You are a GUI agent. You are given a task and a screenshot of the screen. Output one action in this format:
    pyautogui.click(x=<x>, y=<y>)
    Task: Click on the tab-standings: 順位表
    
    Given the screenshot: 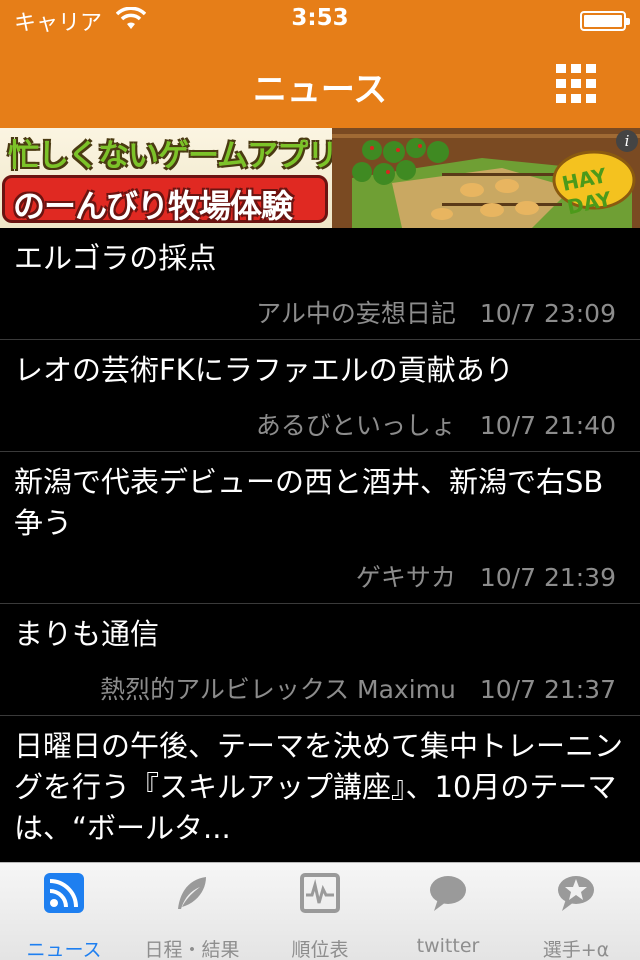 What is the action you would take?
    pyautogui.click(x=320, y=911)
    